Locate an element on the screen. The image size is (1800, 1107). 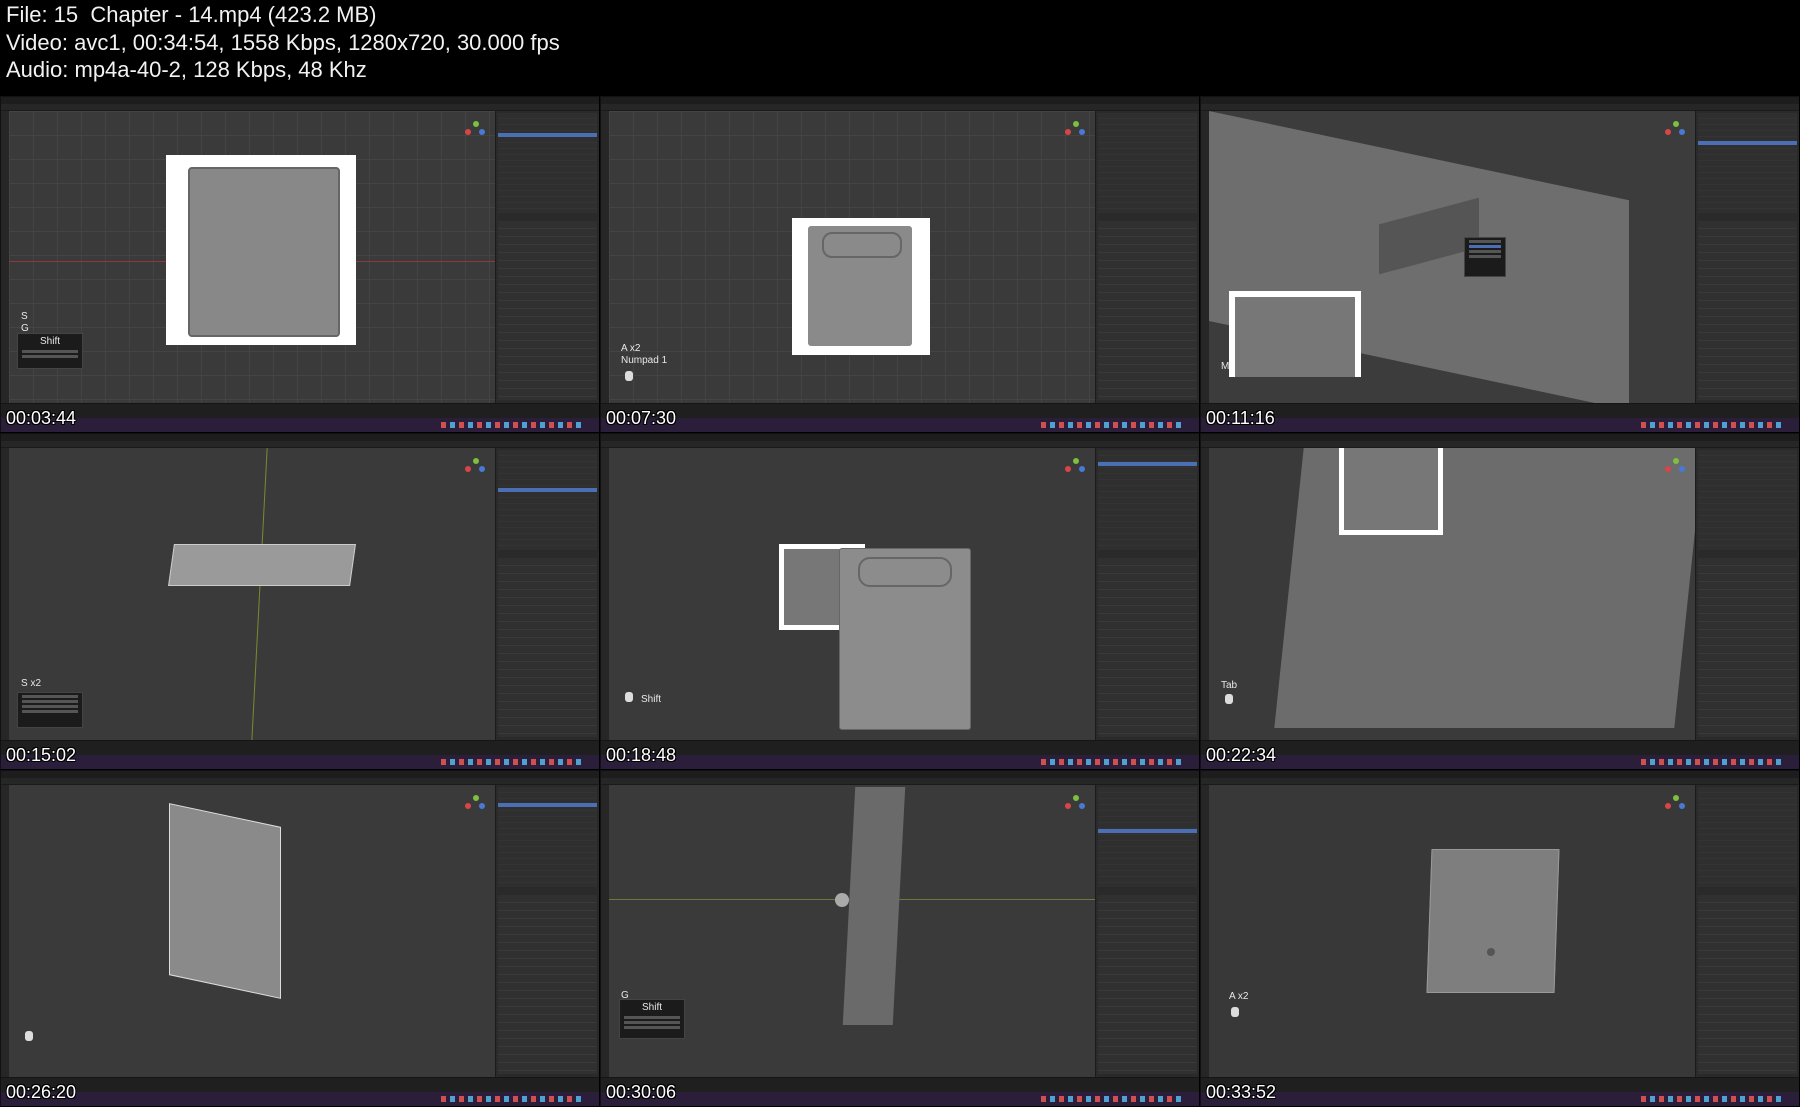
3d-viewport is located at coordinates (252, 931).